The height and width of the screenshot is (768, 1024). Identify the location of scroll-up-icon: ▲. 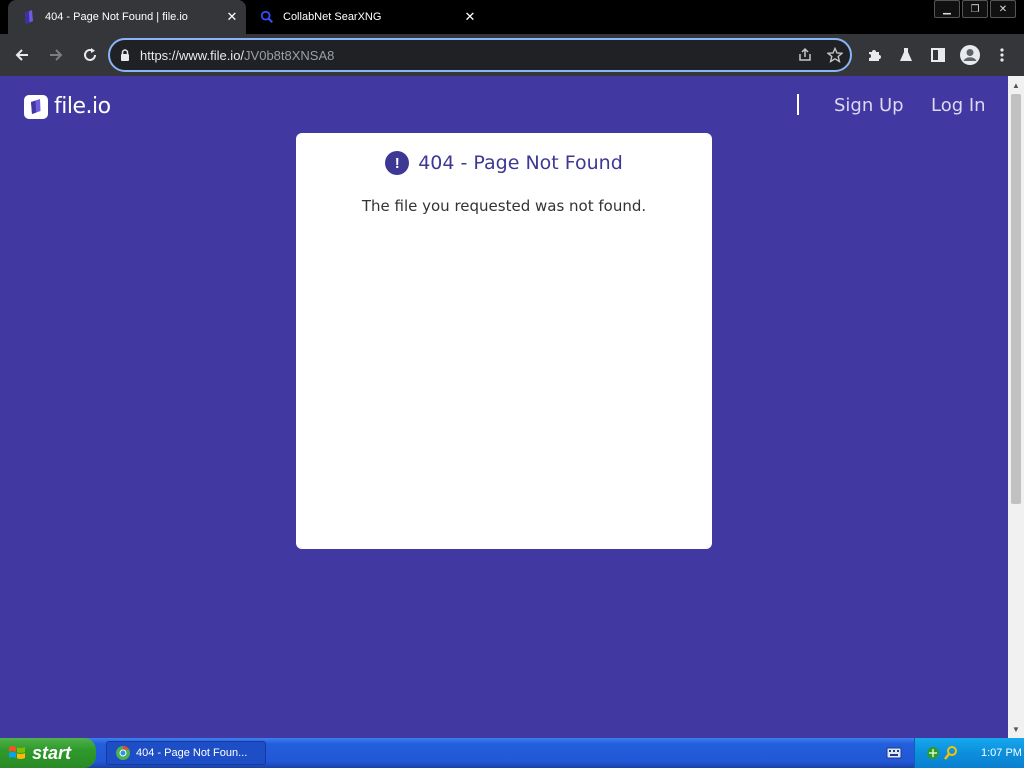
(1016, 85).